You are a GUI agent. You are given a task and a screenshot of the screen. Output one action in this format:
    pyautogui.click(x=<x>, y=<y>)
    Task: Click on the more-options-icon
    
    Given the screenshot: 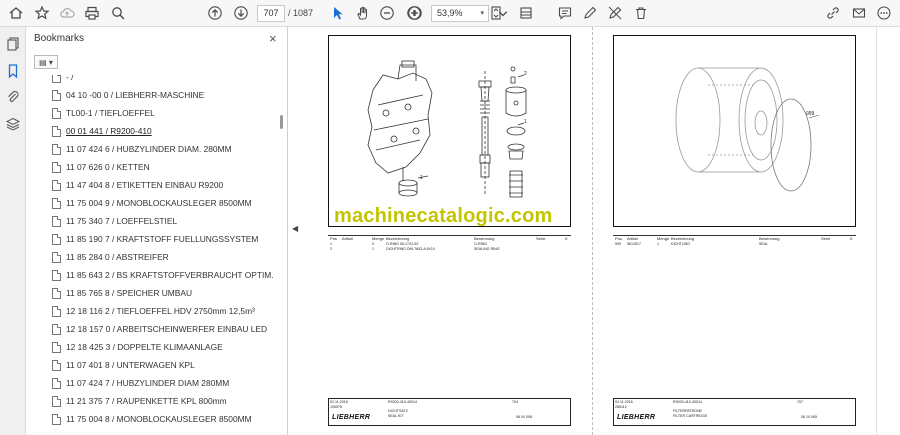 What is the action you would take?
    pyautogui.click(x=884, y=13)
    